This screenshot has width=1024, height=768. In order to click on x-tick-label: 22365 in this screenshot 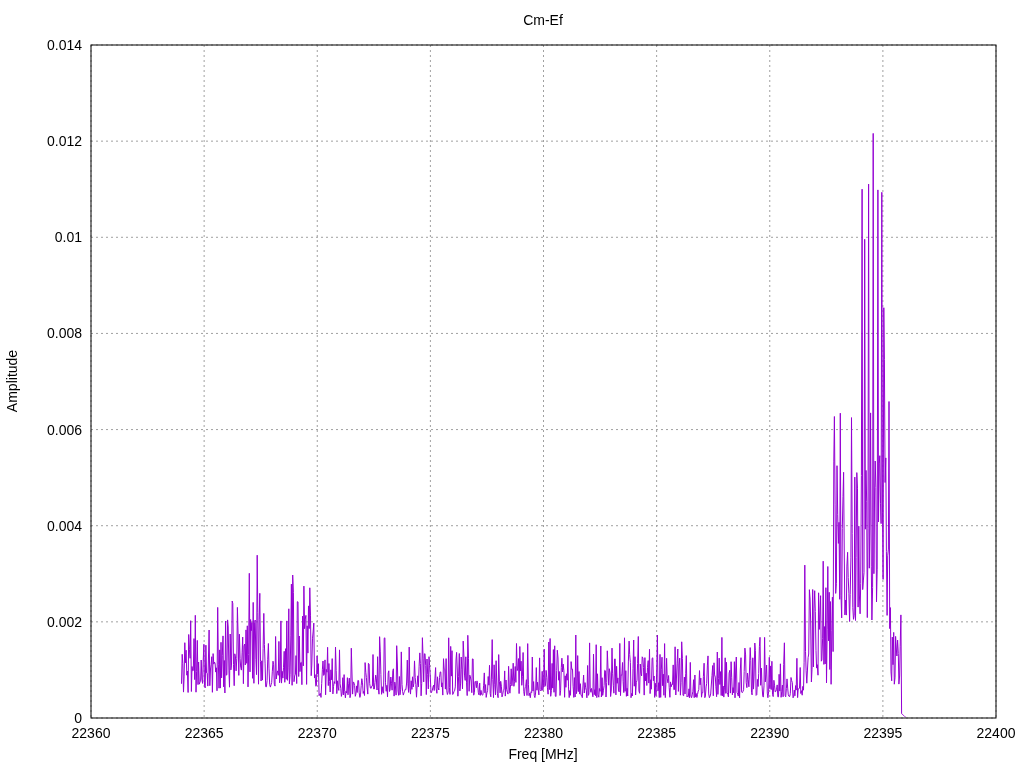, I will do `click(204, 733)`.